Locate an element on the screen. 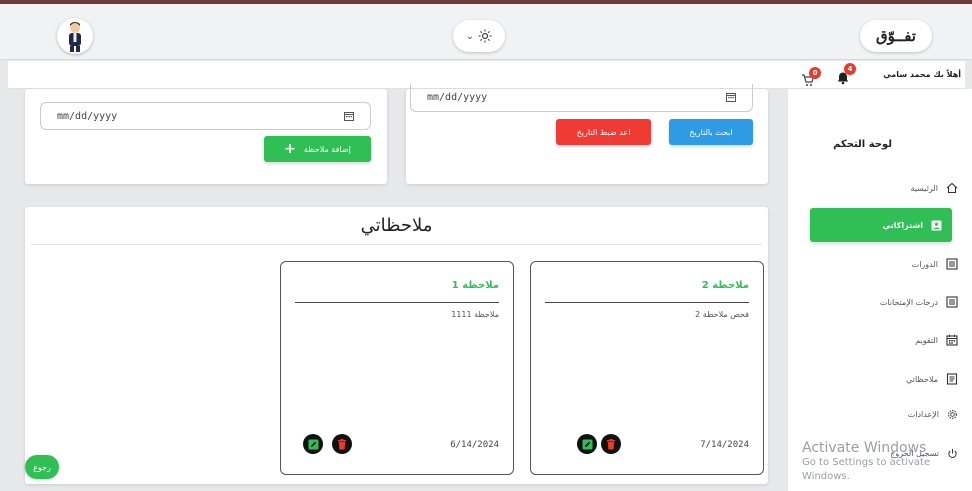  note-body: ملاحظة 1111 is located at coordinates (475, 314).